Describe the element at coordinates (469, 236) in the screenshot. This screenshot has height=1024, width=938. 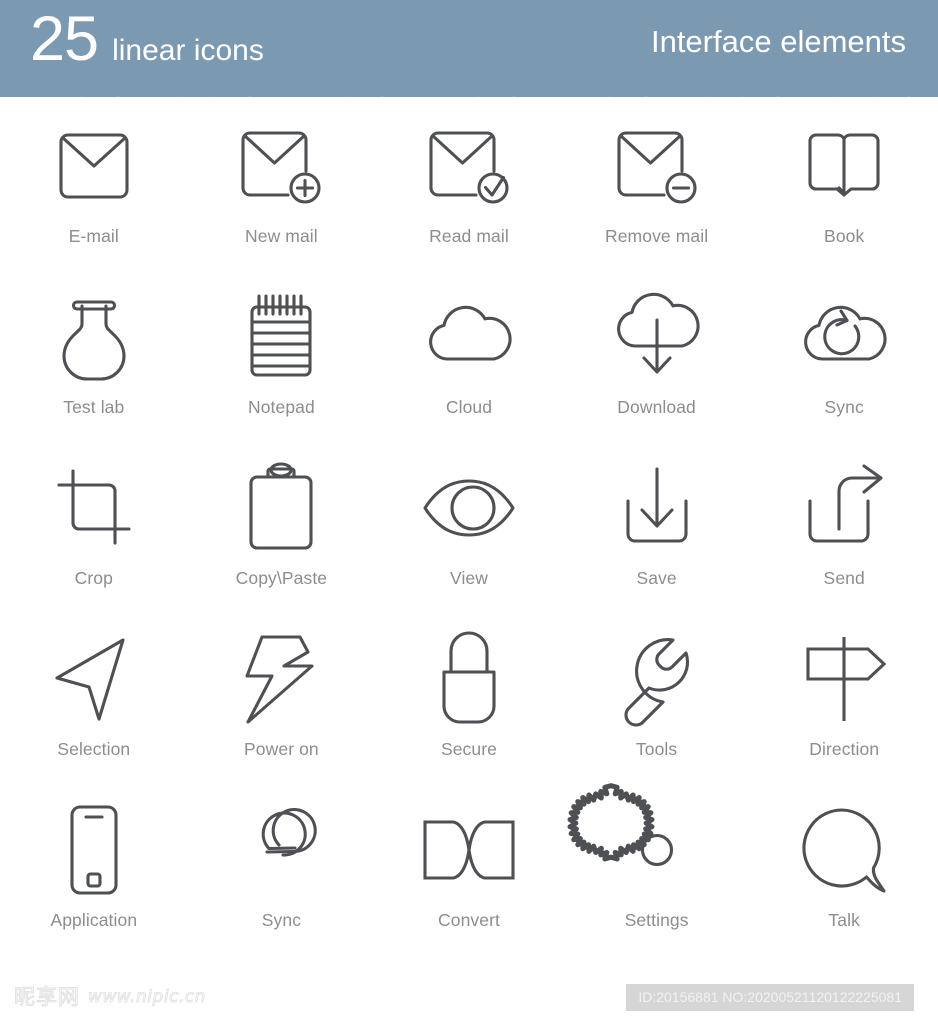
I see `icon-label: Read mail` at that location.